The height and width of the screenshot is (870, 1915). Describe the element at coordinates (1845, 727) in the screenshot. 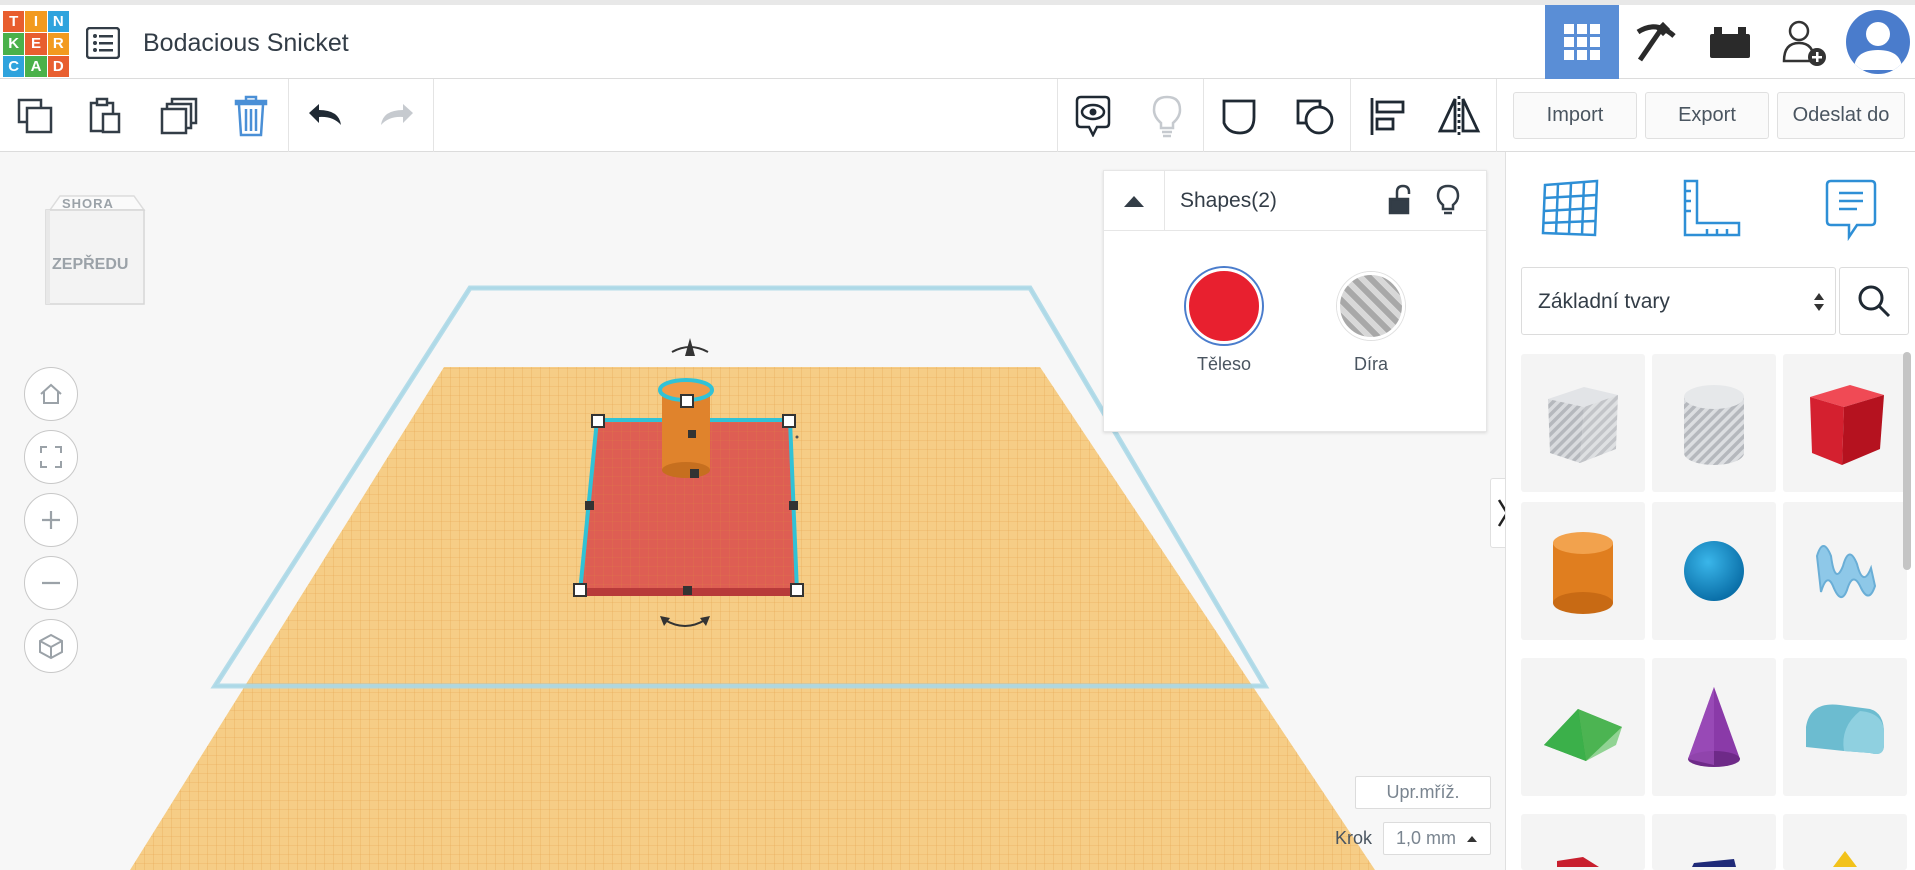

I see `shape-round-roof` at that location.